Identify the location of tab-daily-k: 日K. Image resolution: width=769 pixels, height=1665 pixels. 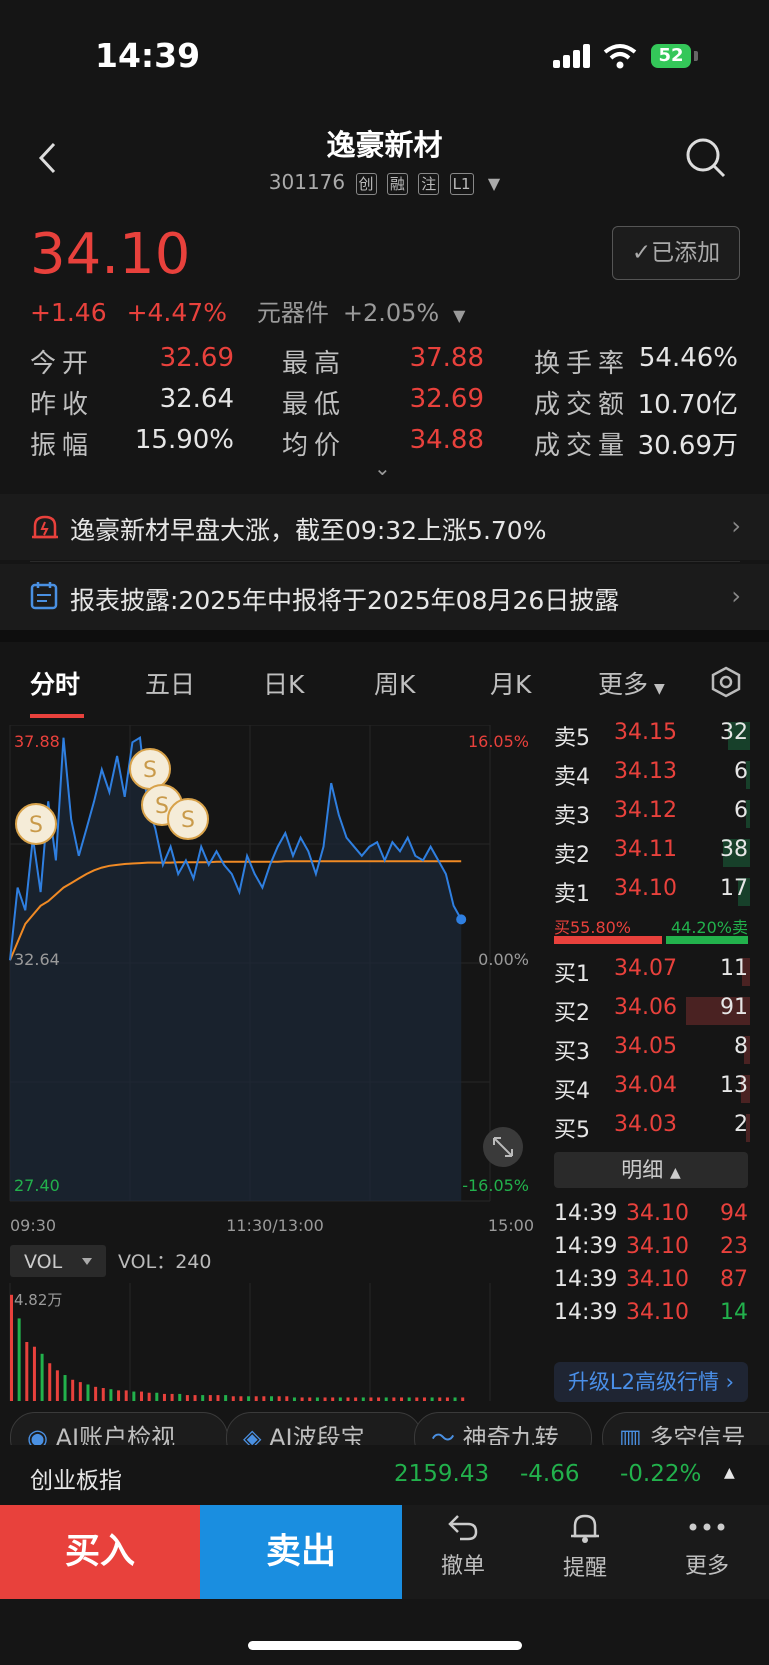
(283, 683).